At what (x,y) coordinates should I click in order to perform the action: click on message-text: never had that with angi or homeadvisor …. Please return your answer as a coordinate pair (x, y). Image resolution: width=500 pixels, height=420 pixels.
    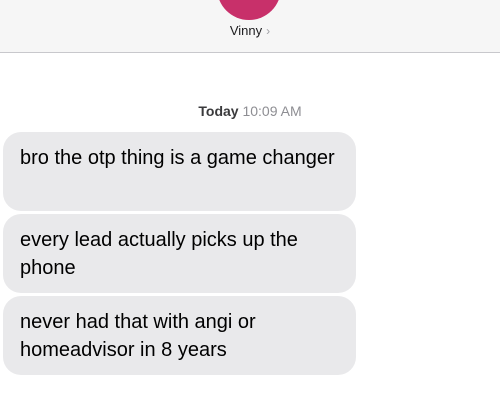
    Looking at the image, I should click on (138, 336).